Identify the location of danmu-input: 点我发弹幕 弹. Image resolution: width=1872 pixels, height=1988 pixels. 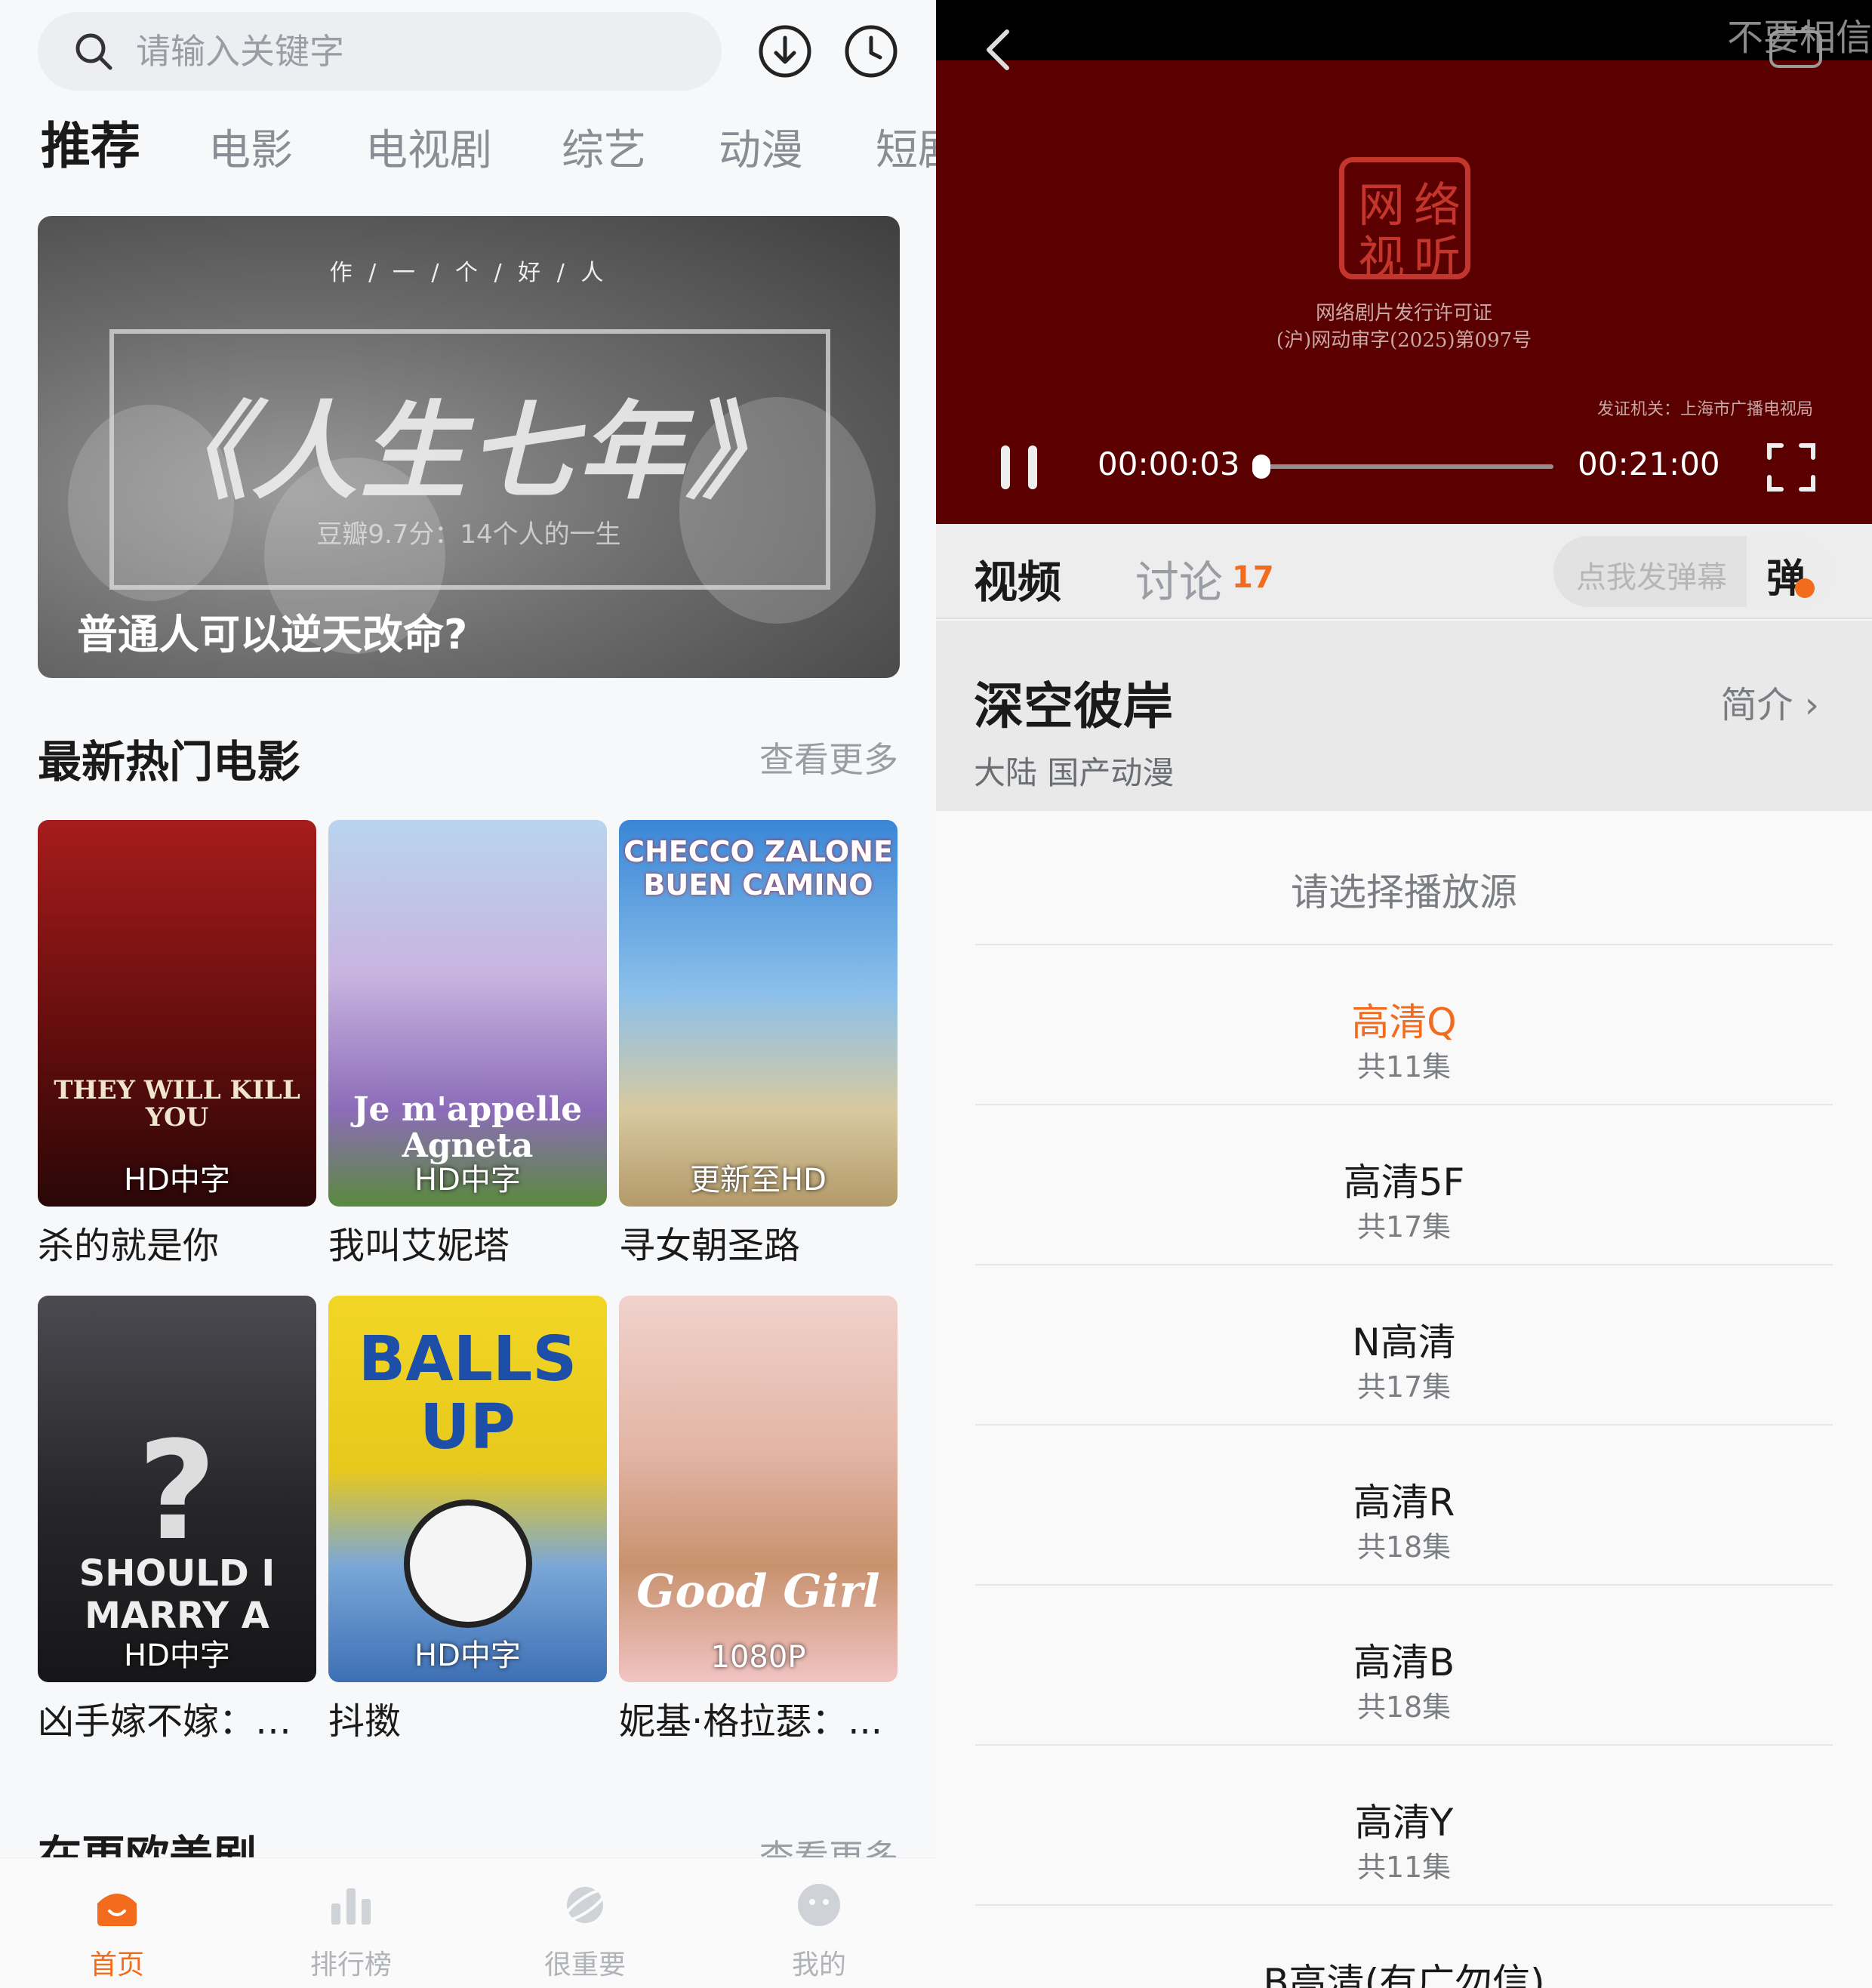
(1693, 571).